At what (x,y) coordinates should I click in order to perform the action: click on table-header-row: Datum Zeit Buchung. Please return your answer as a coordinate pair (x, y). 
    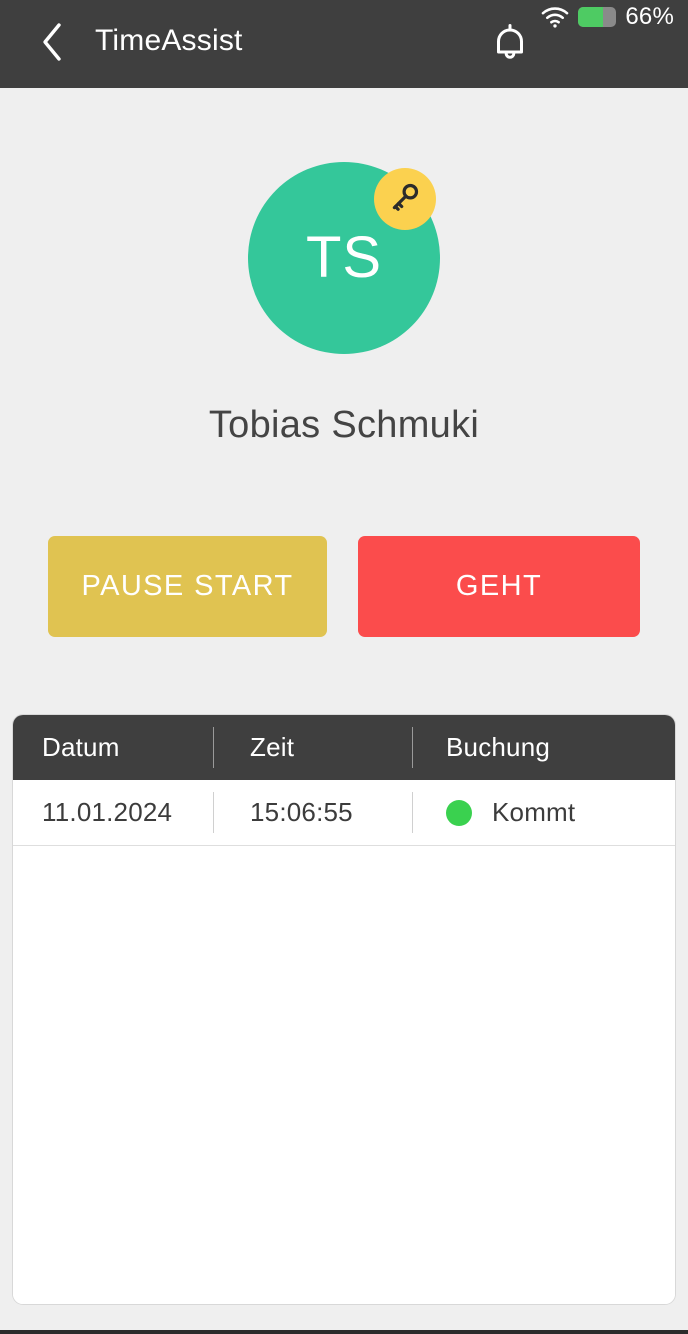
    Looking at the image, I should click on (344, 747).